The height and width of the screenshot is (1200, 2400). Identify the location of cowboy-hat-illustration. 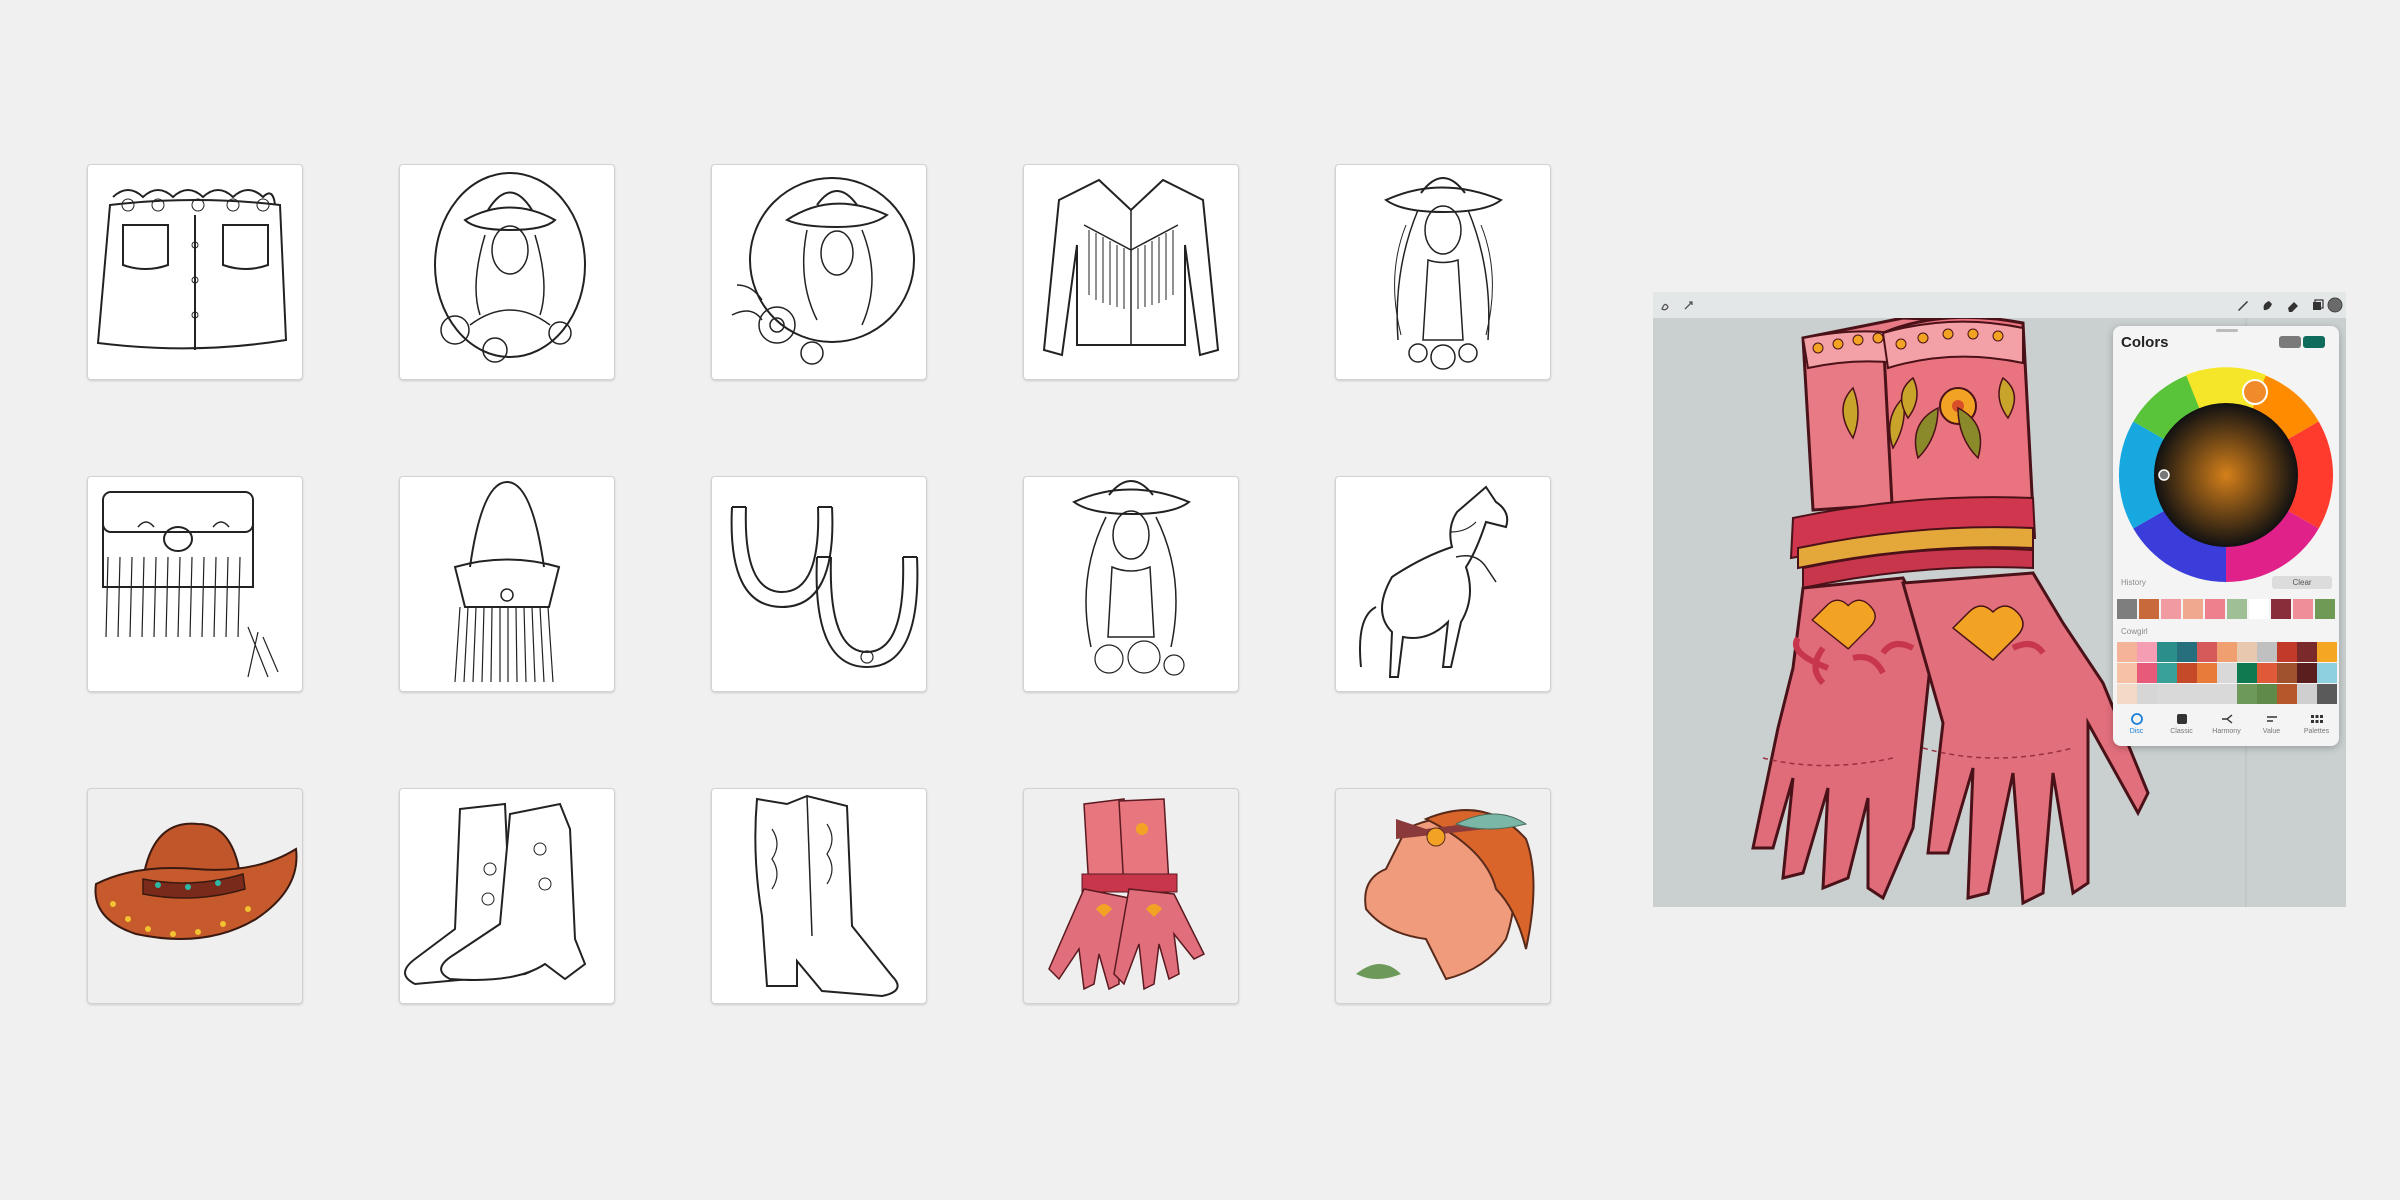
(196, 881).